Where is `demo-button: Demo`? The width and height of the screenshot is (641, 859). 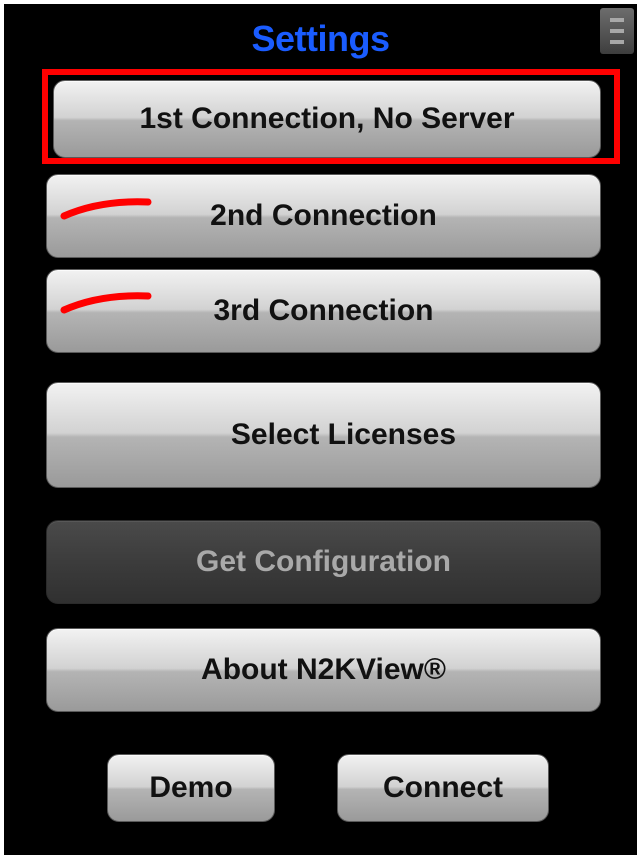
demo-button: Demo is located at coordinates (191, 788).